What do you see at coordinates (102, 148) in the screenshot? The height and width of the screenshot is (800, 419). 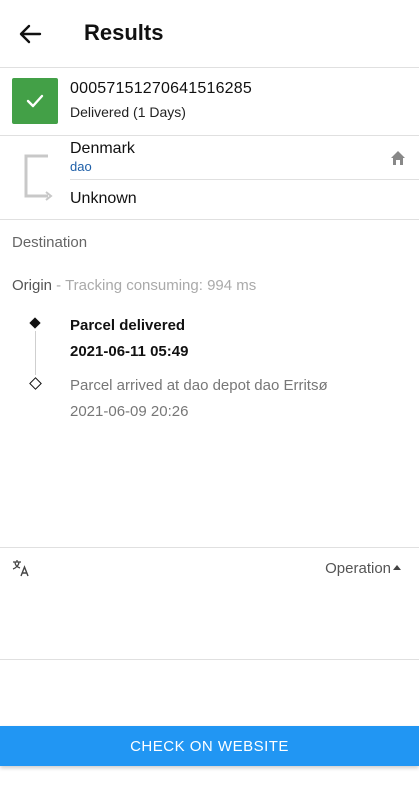 I see `origin-country: Denmark` at bounding box center [102, 148].